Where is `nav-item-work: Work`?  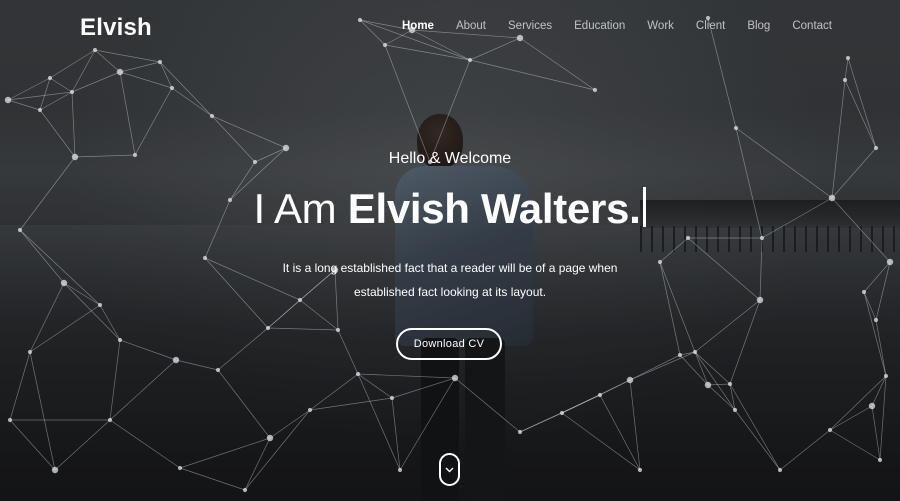
nav-item-work: Work is located at coordinates (660, 26).